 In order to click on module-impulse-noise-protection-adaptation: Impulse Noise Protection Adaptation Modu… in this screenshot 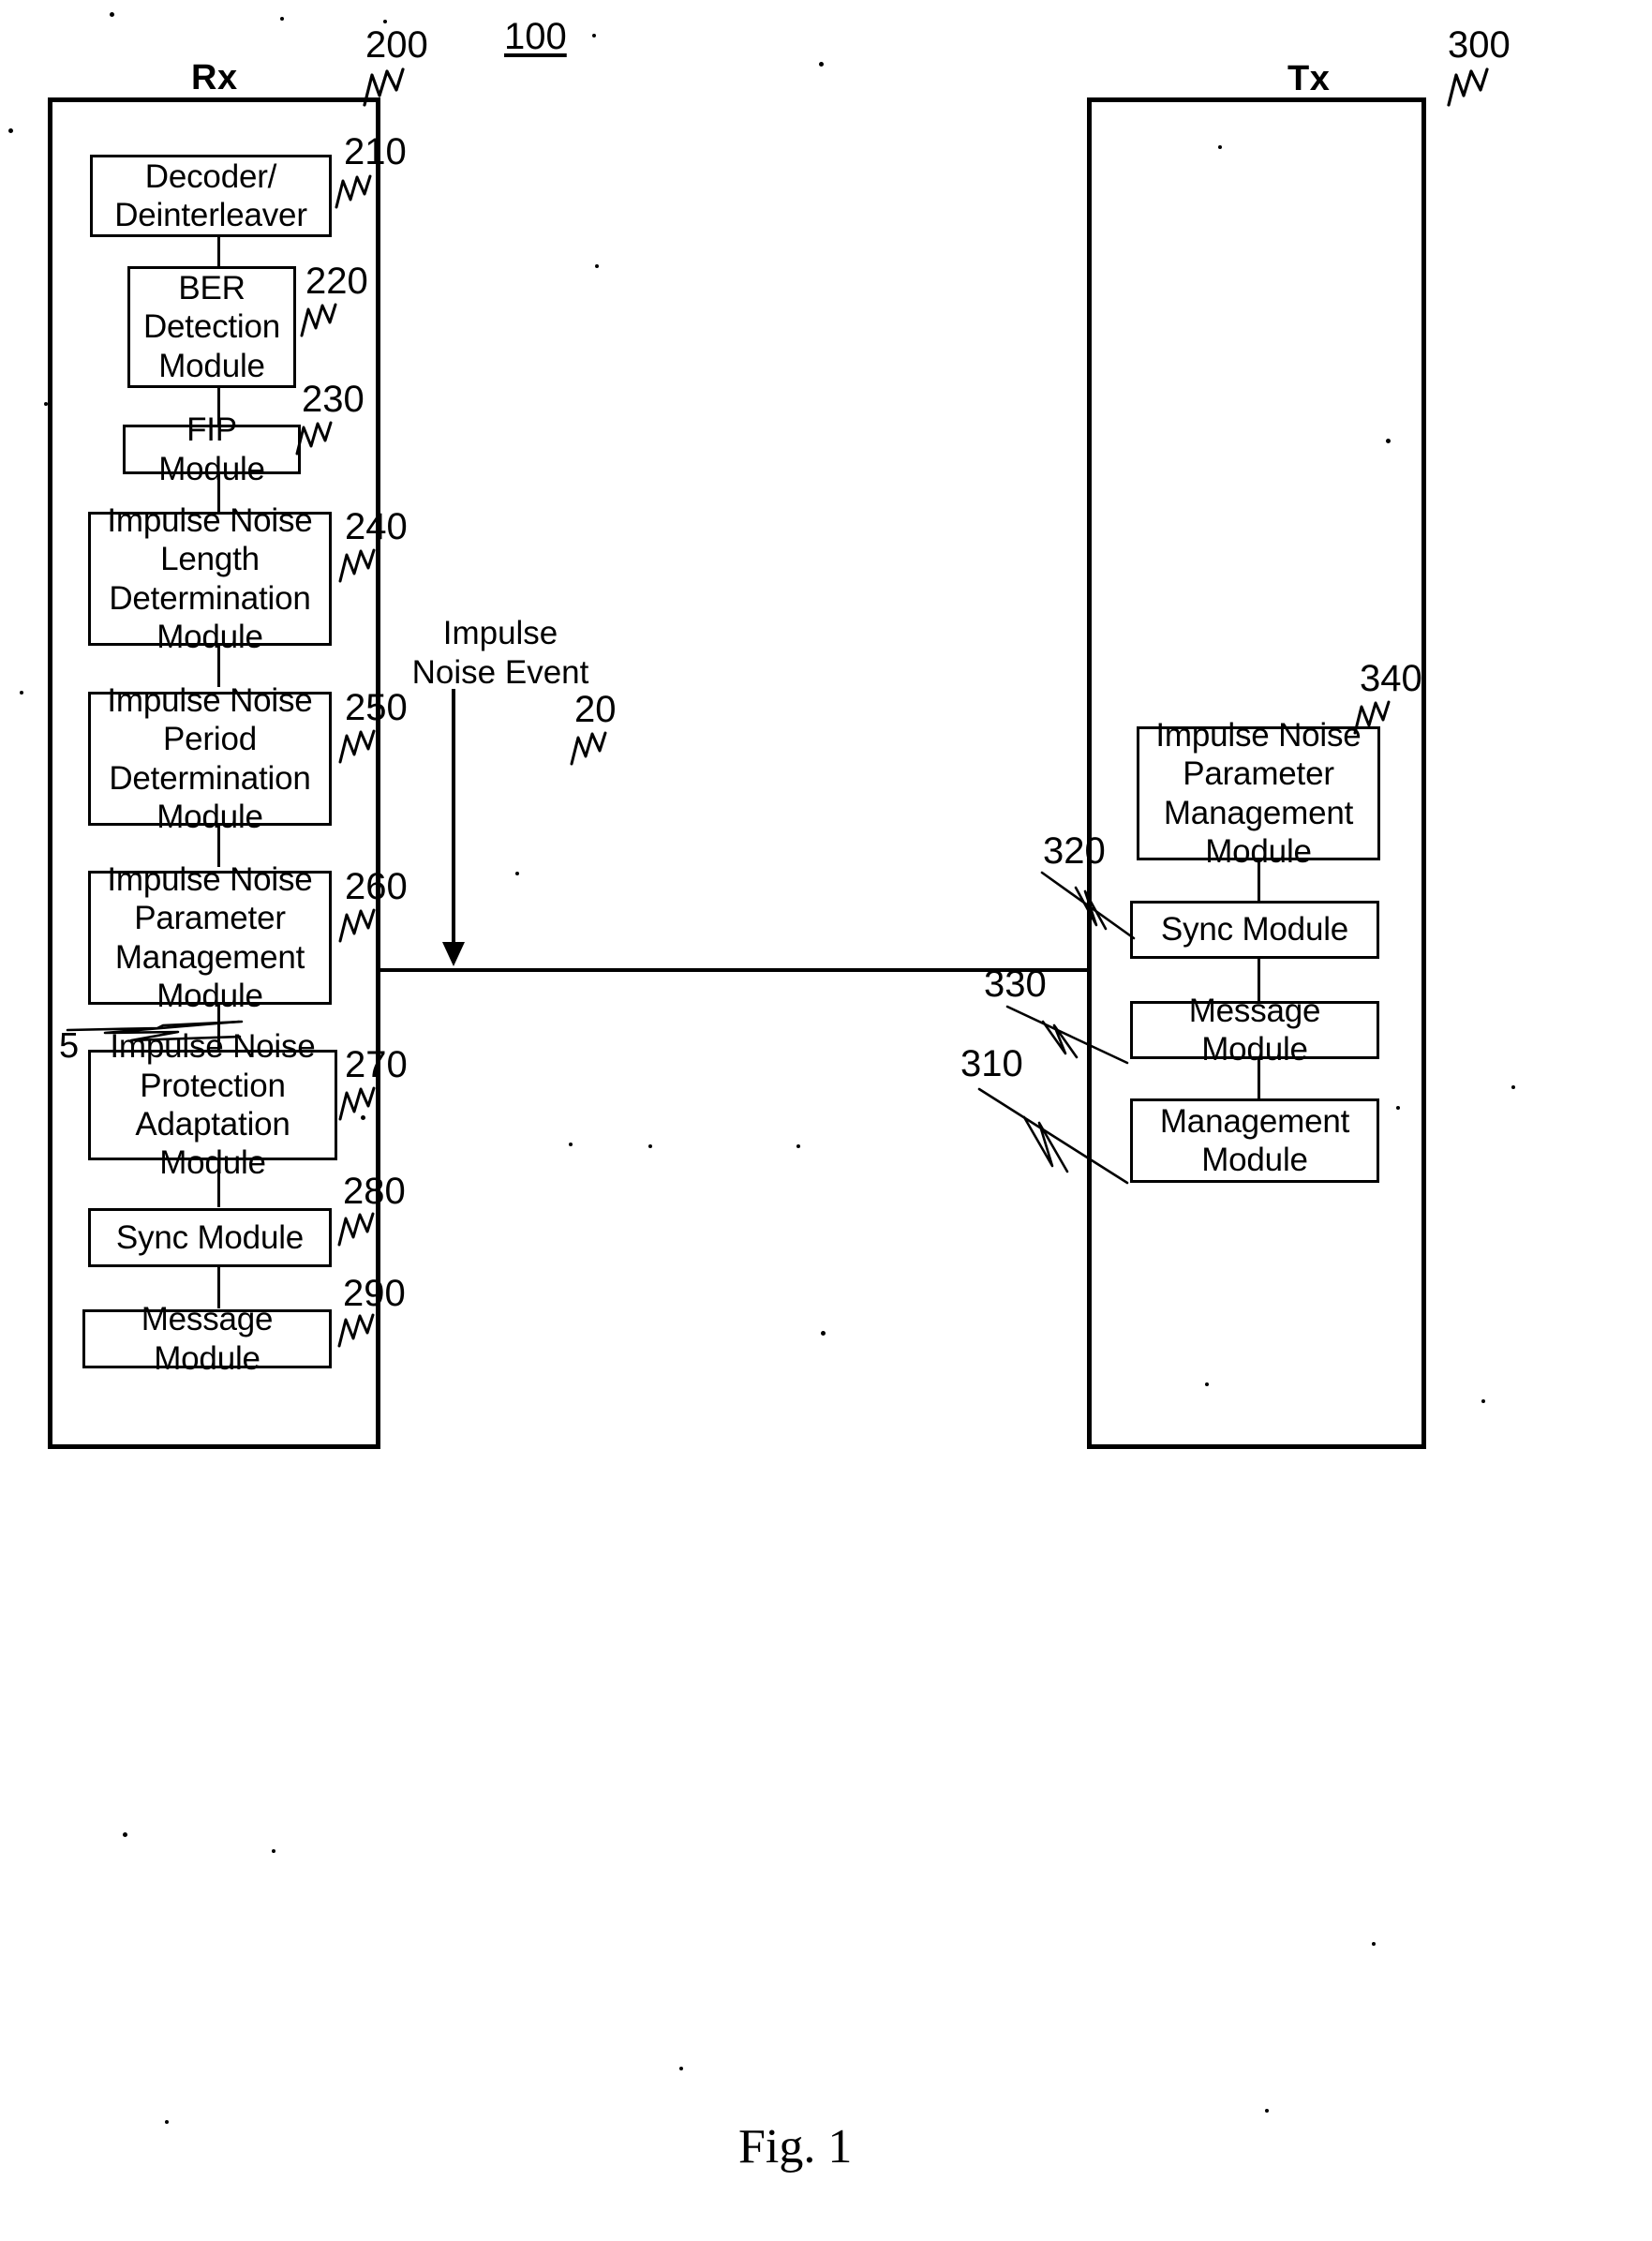, I will do `click(212, 1104)`.